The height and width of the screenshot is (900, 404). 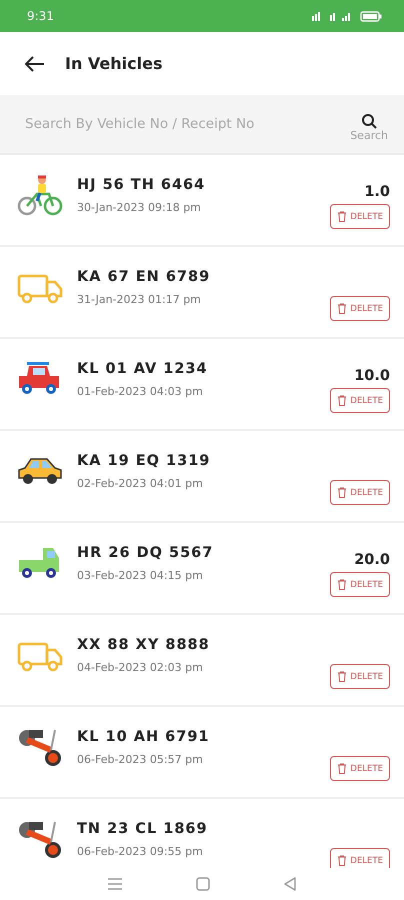 I want to click on page-title: In Vehicles, so click(x=113, y=63).